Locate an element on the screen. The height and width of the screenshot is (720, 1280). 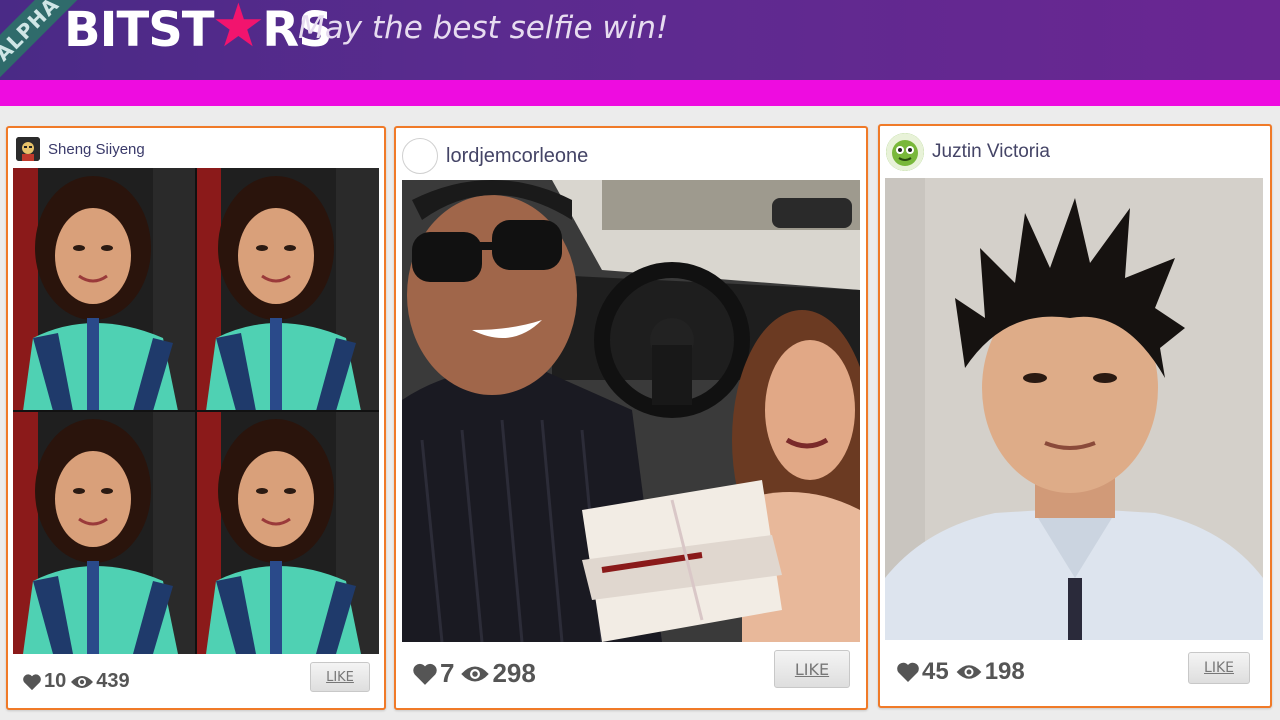
card-user: Sheng Siiyeng is located at coordinates (80, 149).